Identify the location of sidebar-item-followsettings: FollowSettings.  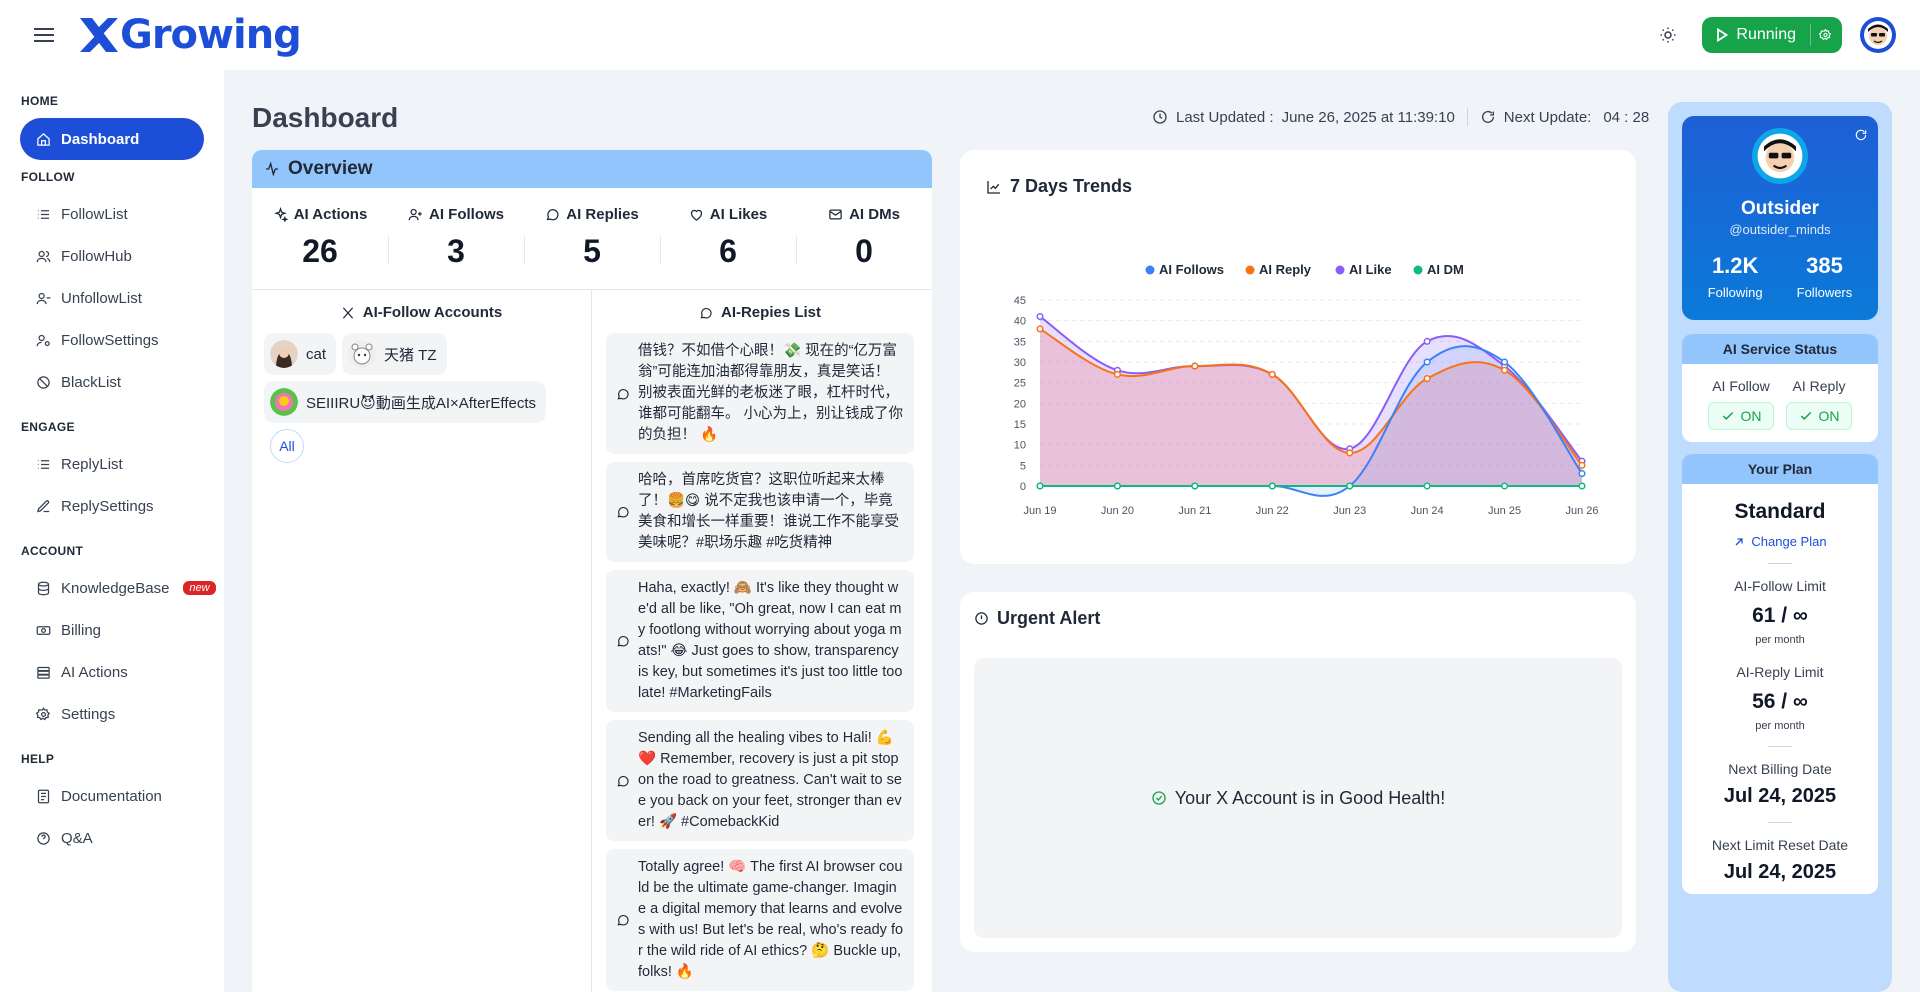
(112, 340).